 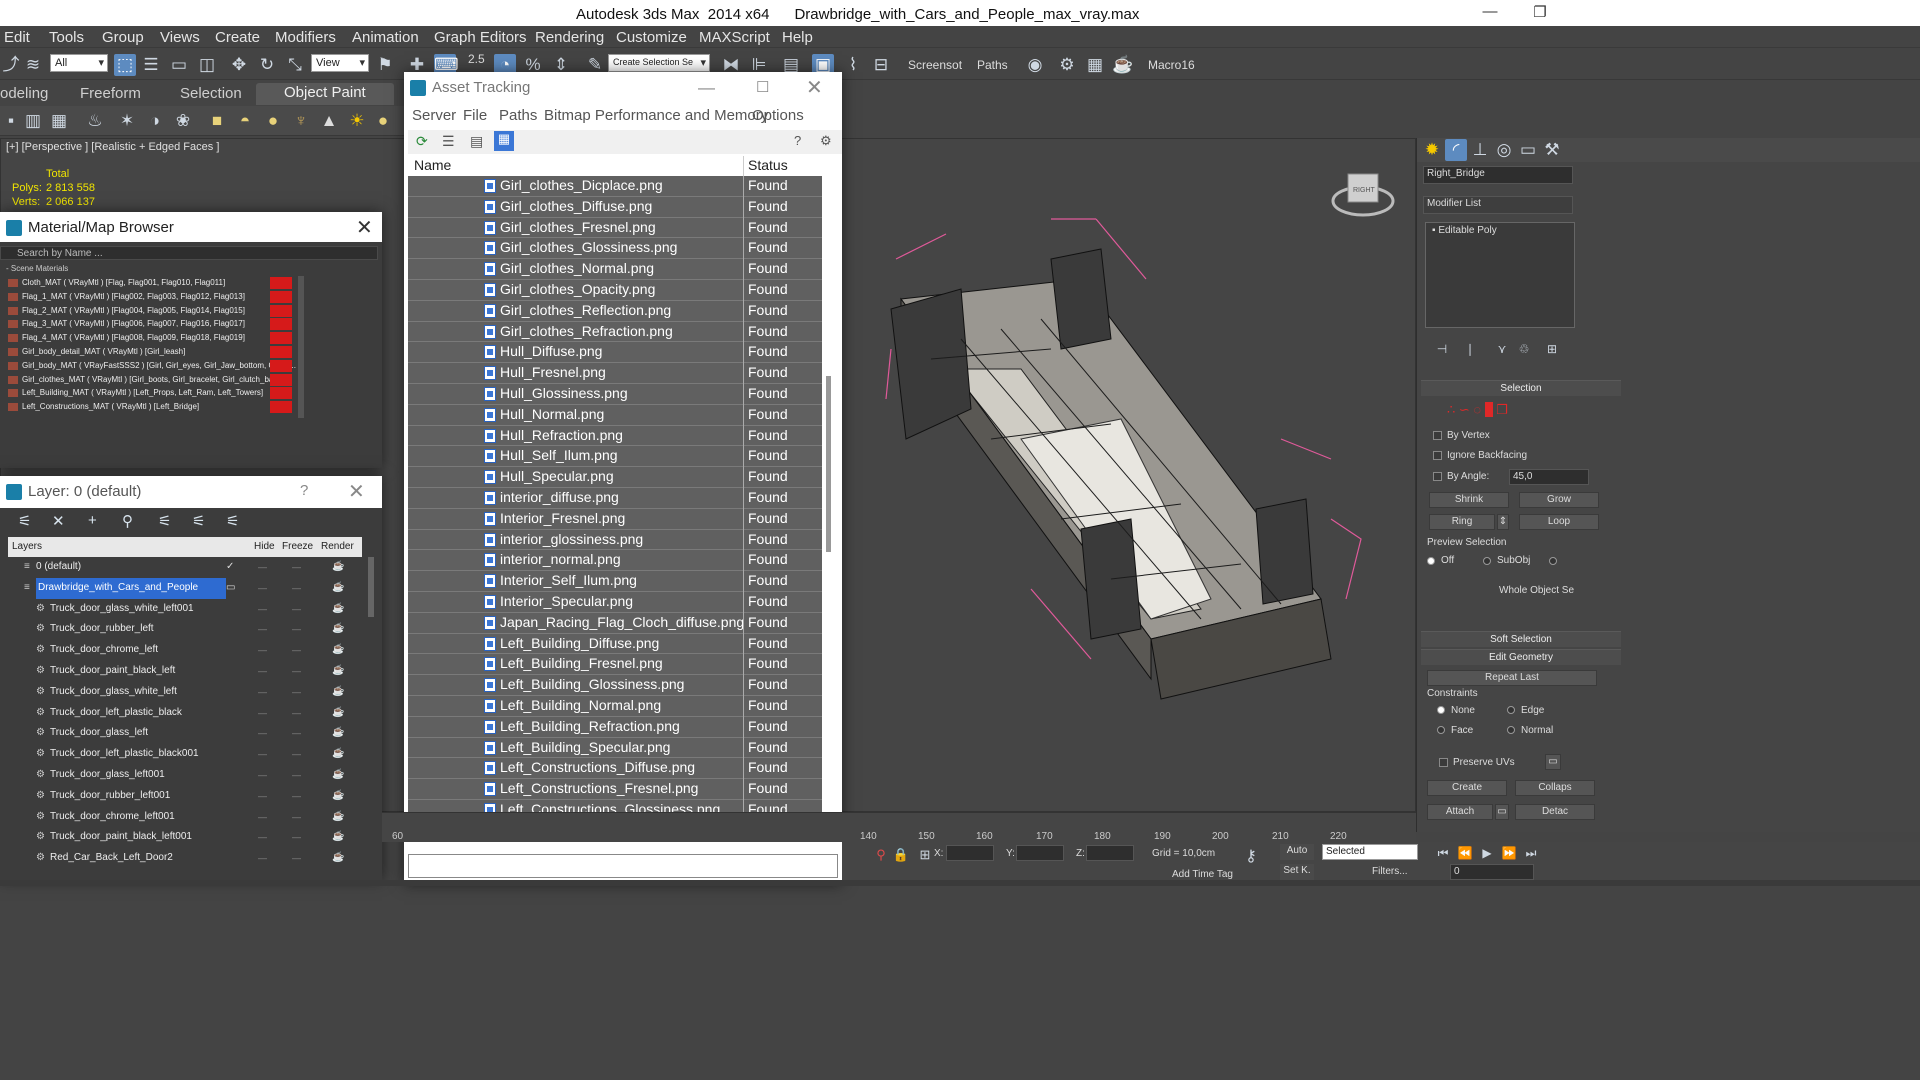 I want to click on next-frame-icon: ⏩, so click(x=1509, y=853).